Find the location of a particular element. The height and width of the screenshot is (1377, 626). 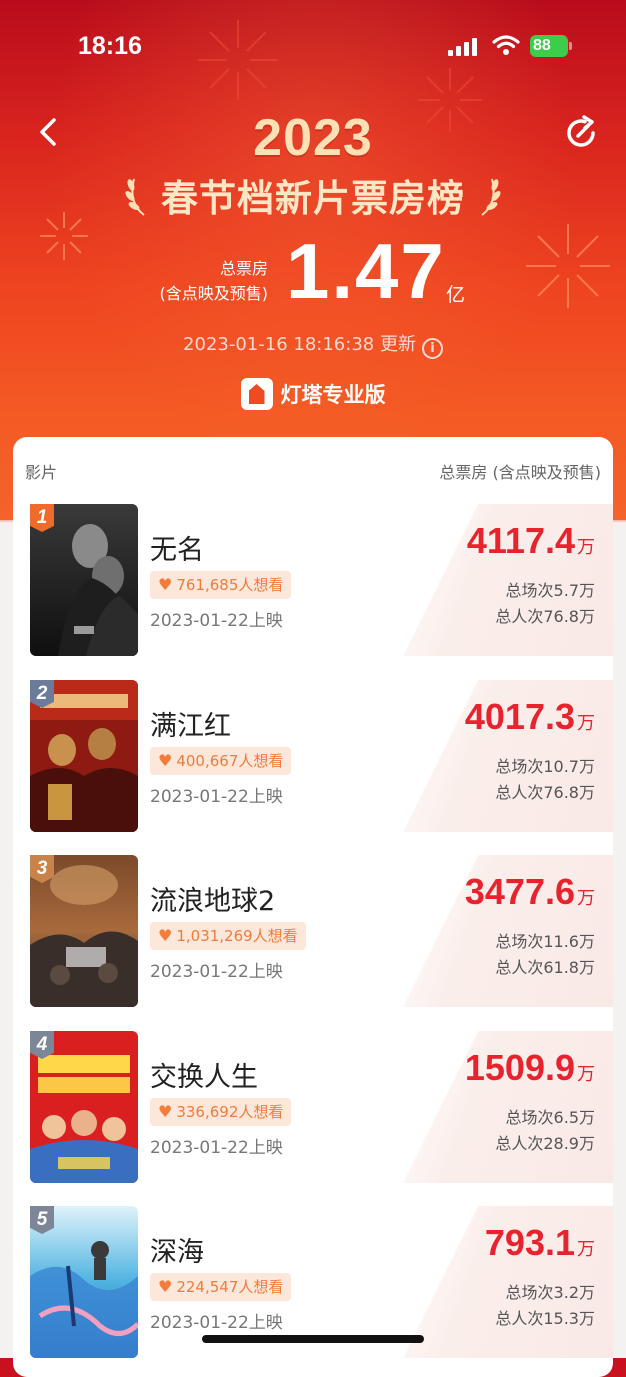

brand-logo-icon is located at coordinates (256, 394).